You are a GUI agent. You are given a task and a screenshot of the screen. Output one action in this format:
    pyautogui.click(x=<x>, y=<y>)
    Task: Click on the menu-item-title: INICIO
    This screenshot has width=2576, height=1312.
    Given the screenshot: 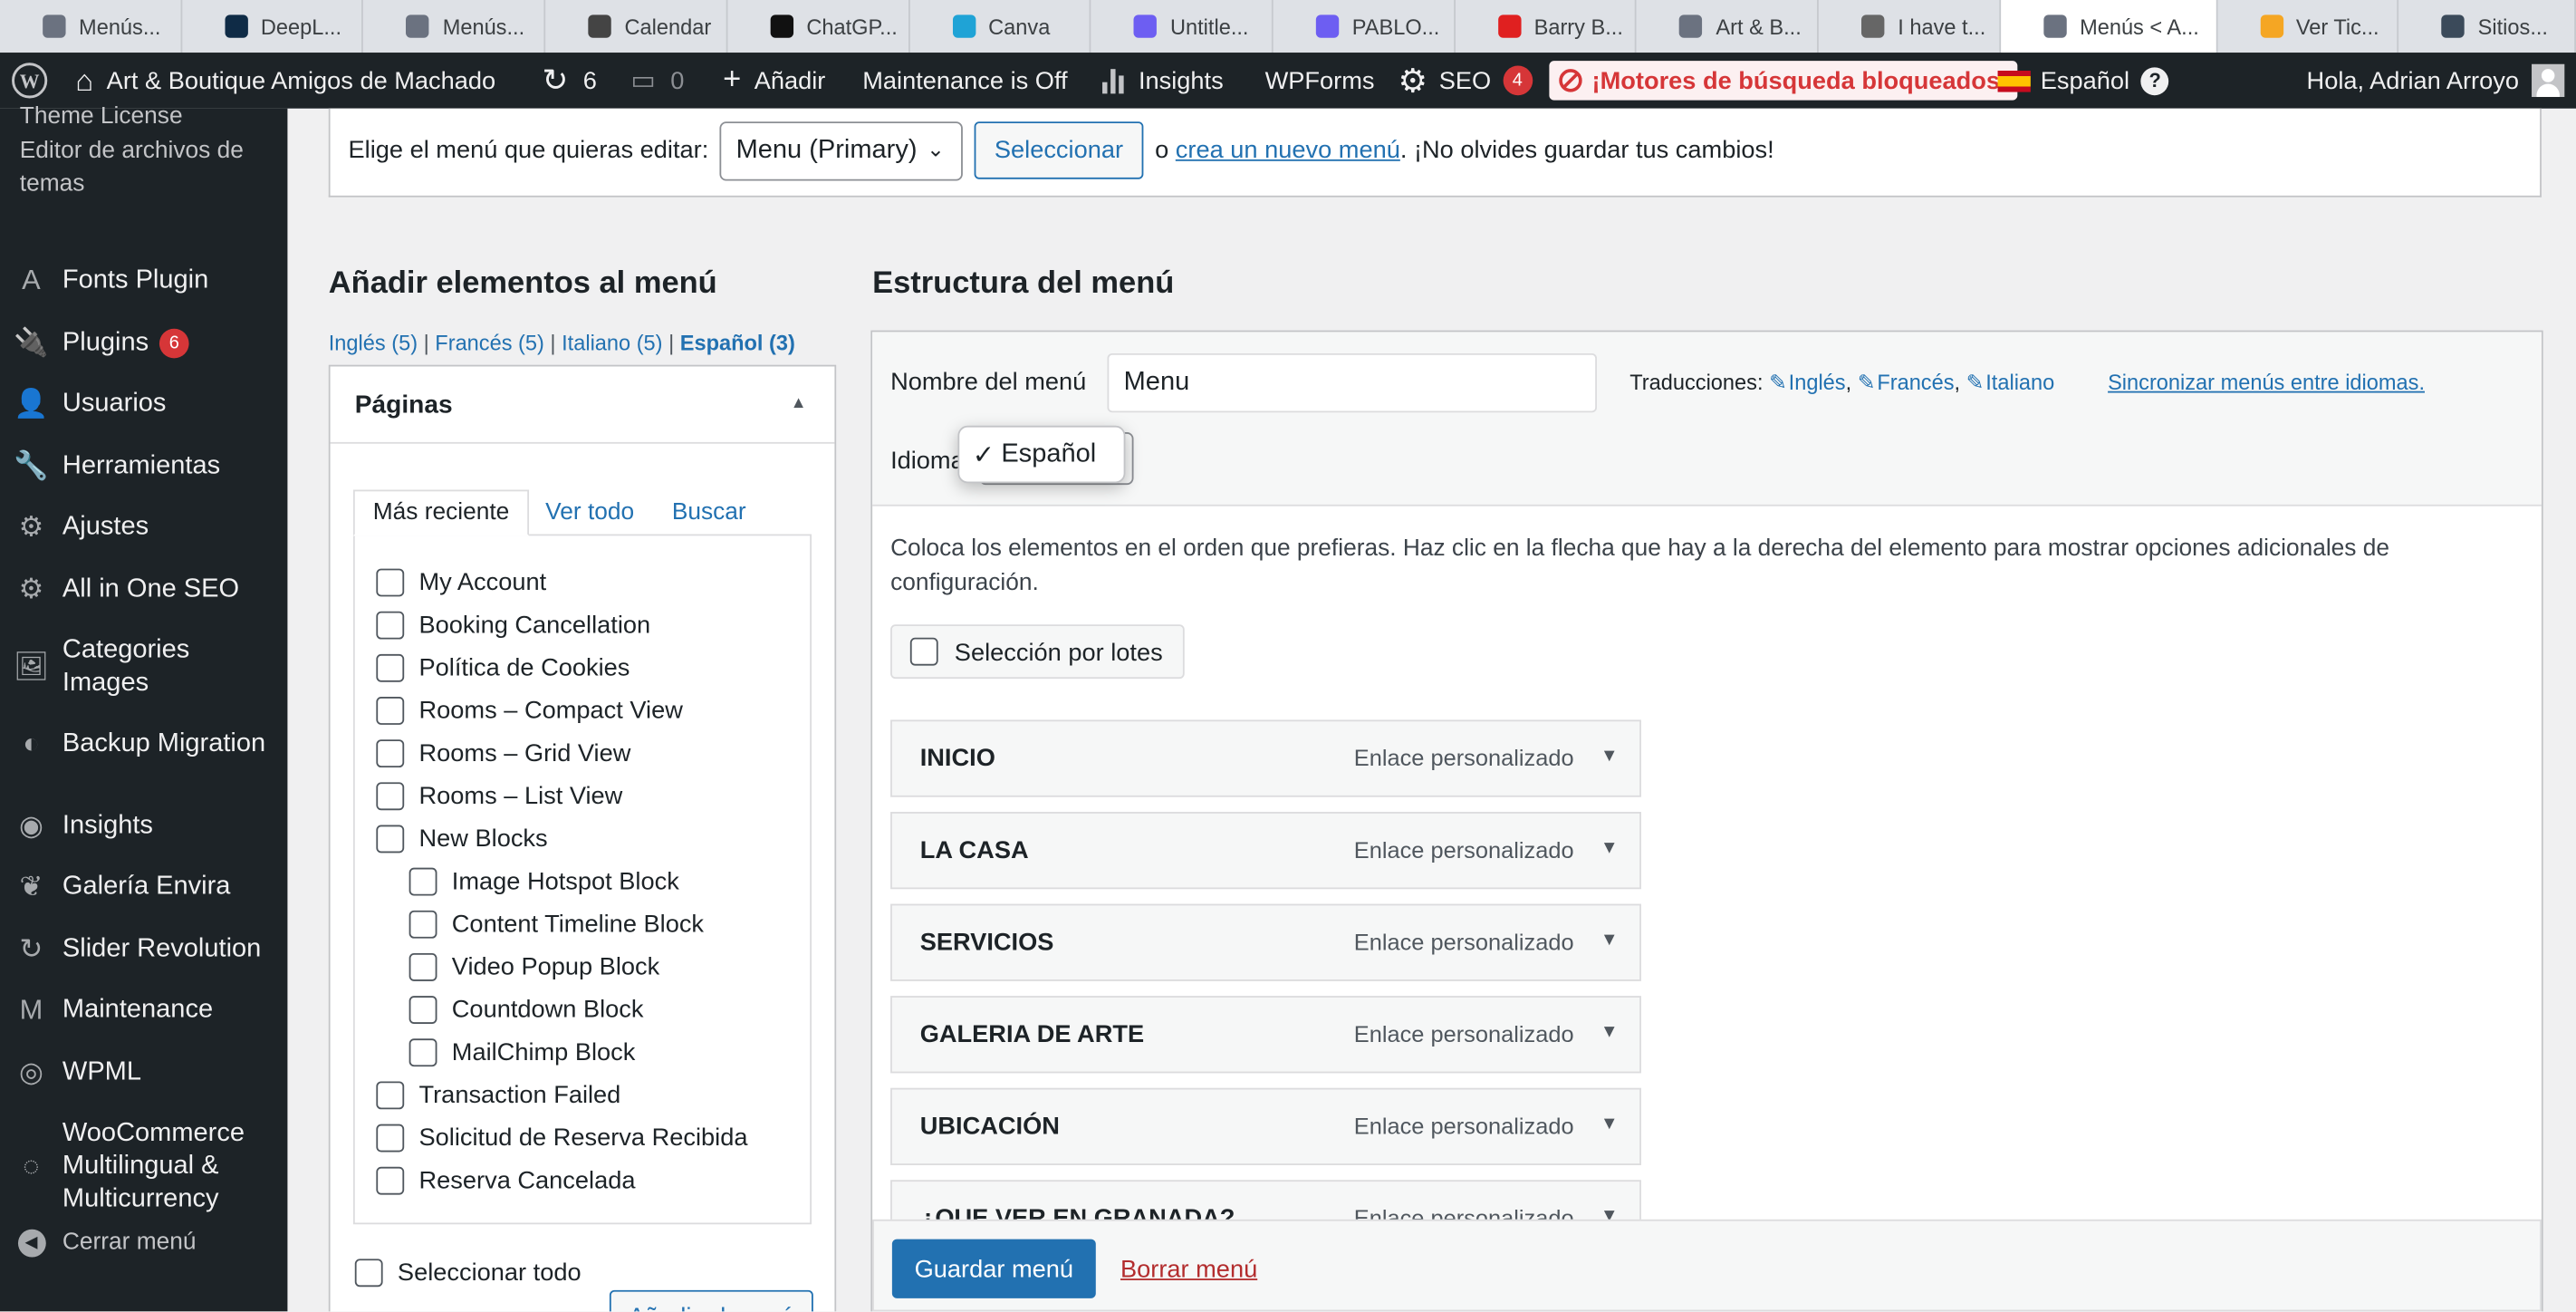 What is the action you would take?
    pyautogui.click(x=957, y=759)
    